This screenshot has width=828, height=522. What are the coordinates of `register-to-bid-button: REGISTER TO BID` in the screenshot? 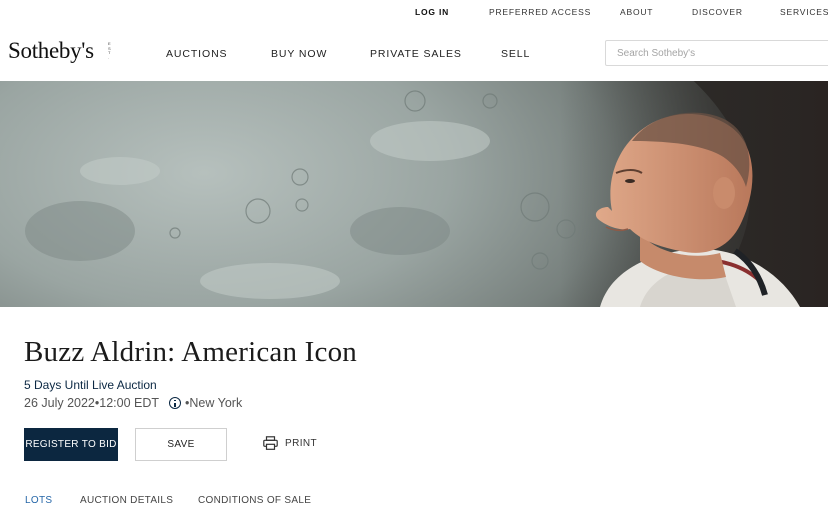 It's located at (71, 444).